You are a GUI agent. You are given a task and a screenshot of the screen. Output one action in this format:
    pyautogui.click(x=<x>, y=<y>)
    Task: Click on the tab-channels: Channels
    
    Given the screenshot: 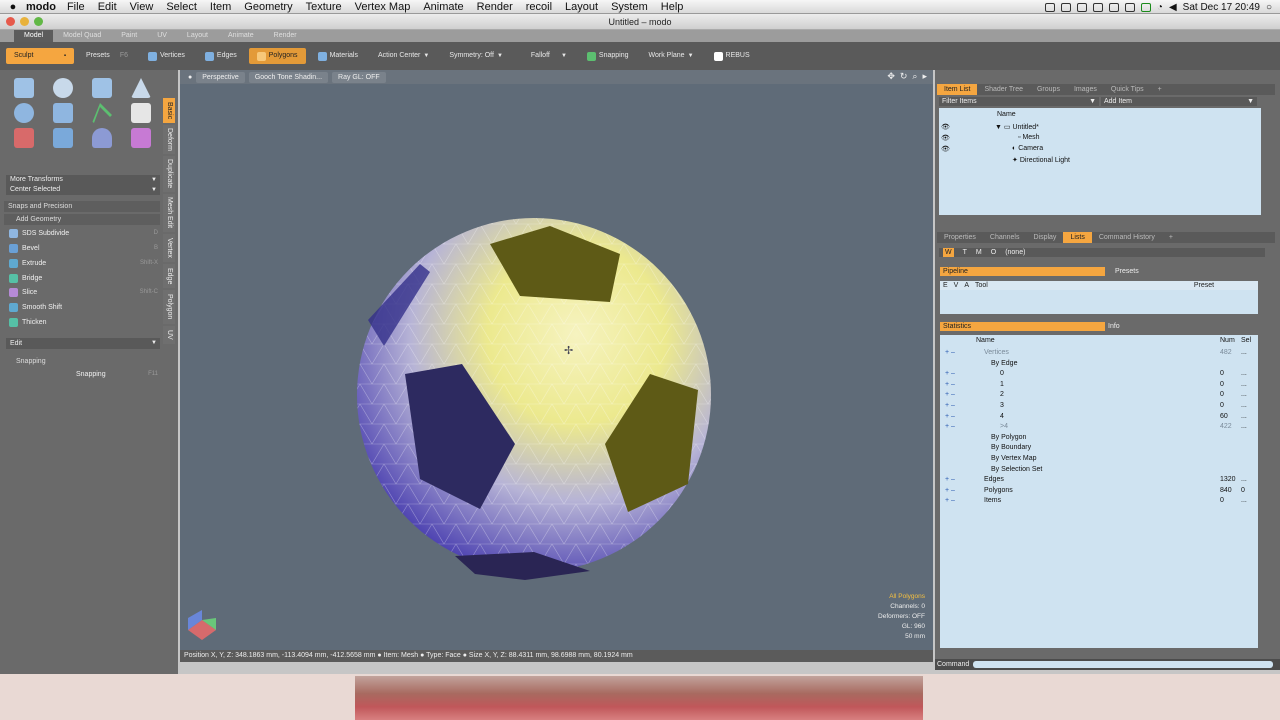 What is the action you would take?
    pyautogui.click(x=1005, y=237)
    